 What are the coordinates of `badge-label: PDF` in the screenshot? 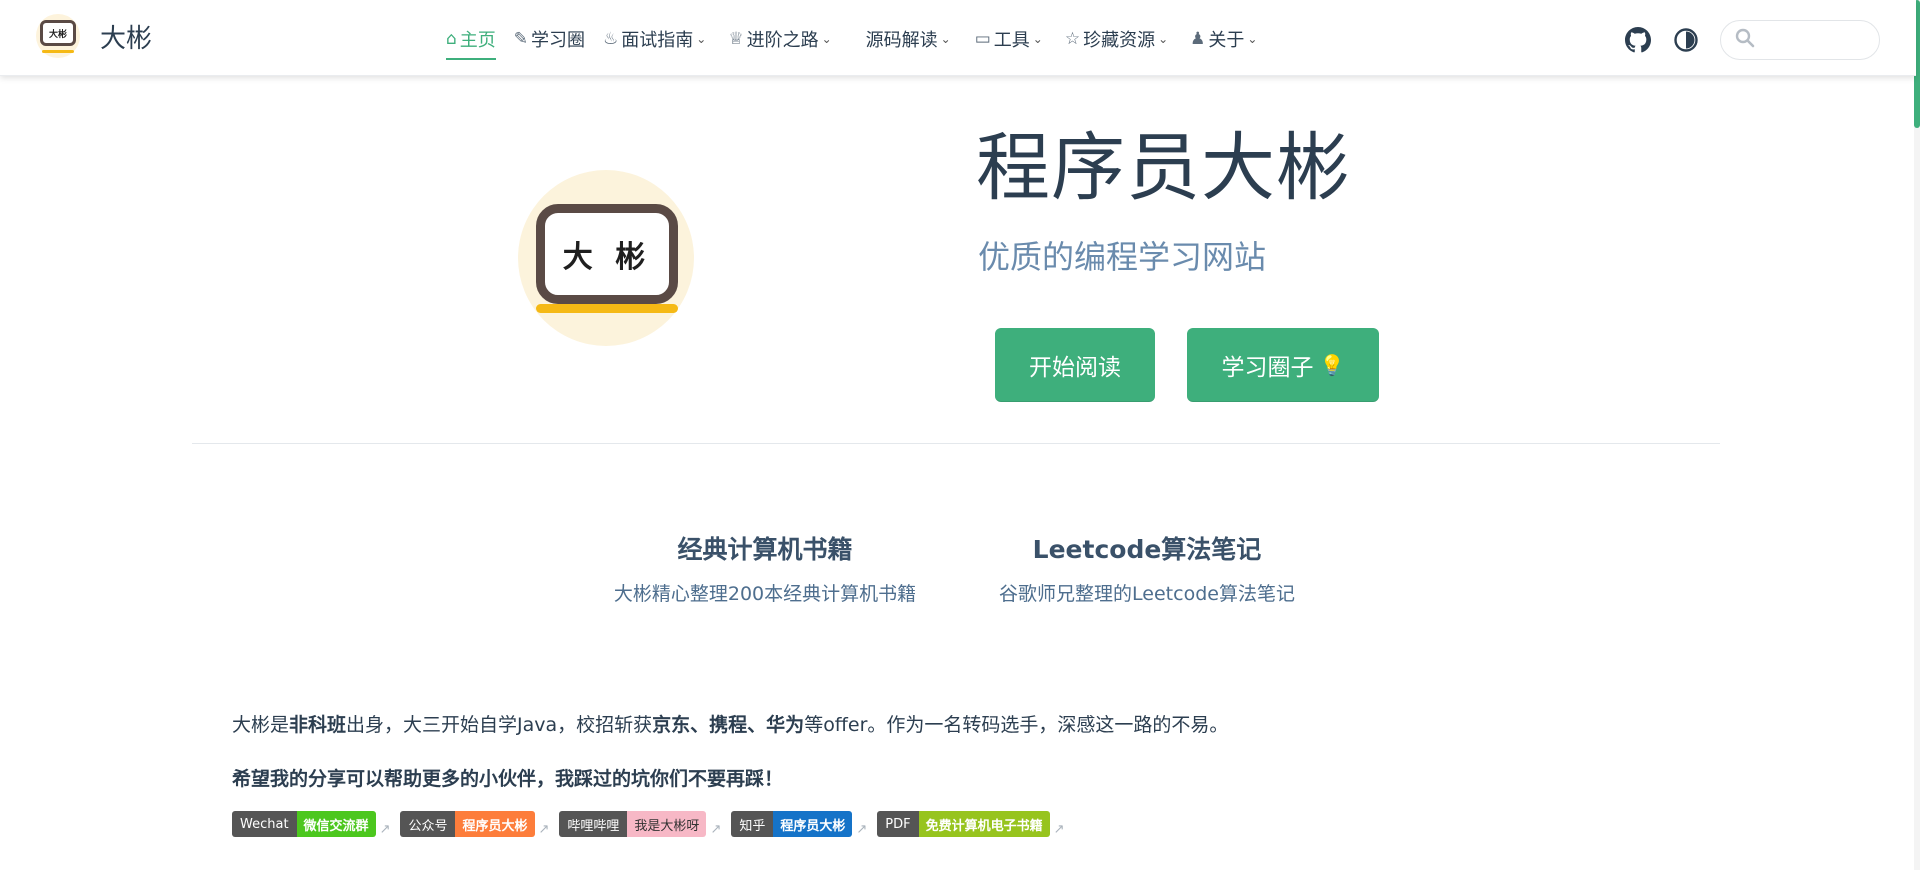 It's located at (898, 824).